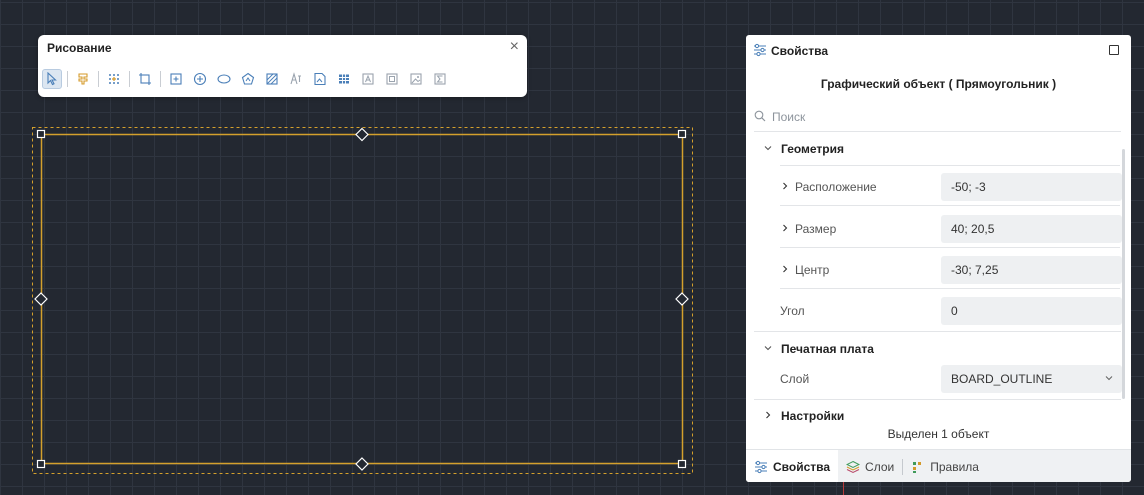 This screenshot has width=1144, height=495. Describe the element at coordinates (789, 117) in the screenshot. I see `search-placeholder: Поиск` at that location.